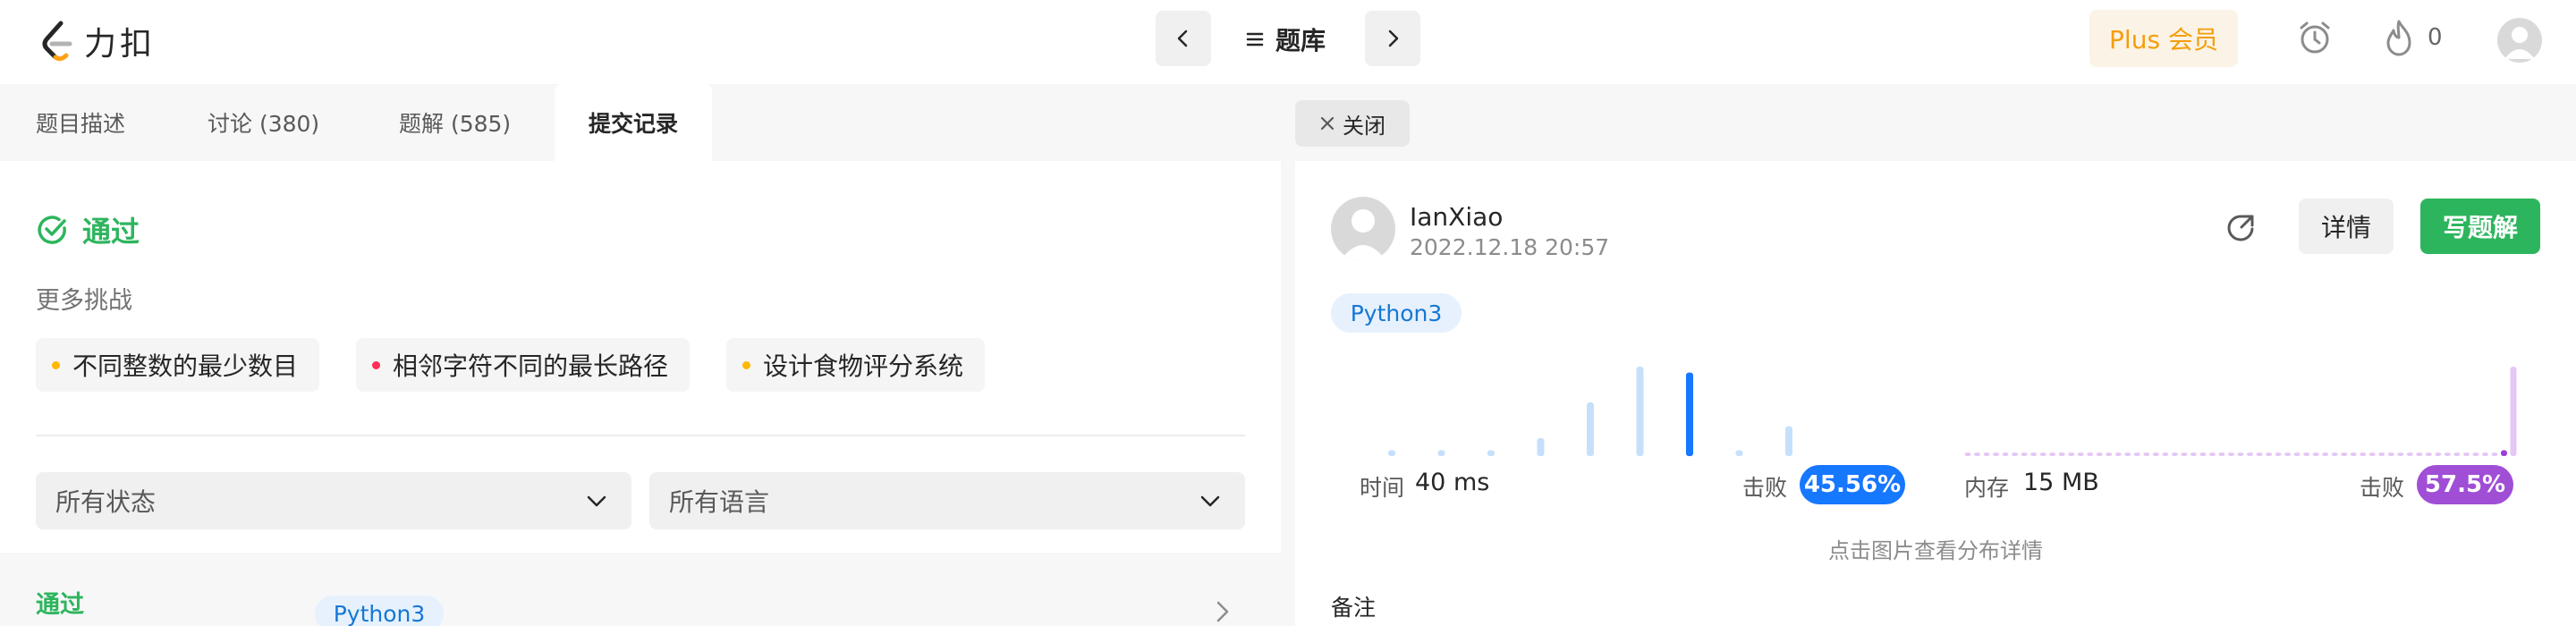 This screenshot has height=626, width=2576. Describe the element at coordinates (1327, 124) in the screenshot. I see `close-icon` at that location.